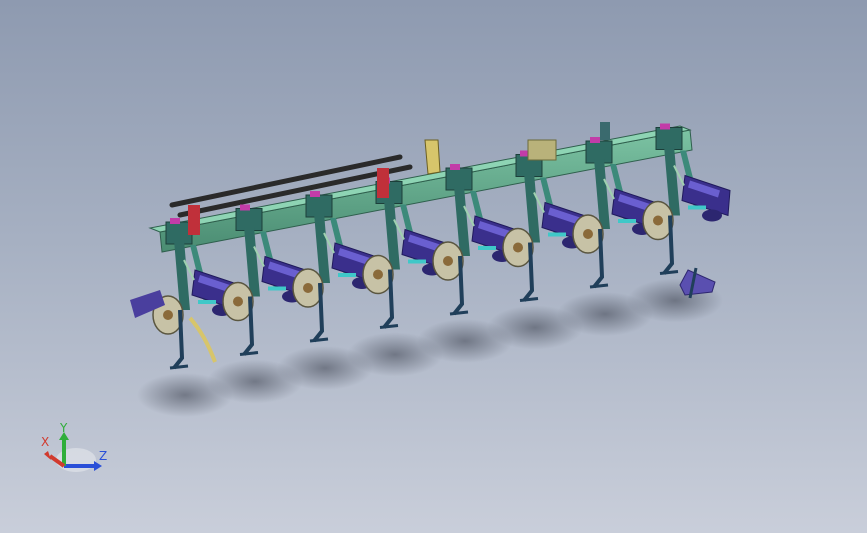 This screenshot has width=867, height=533. What do you see at coordinates (712, 215) in the screenshot?
I see `press-wheel` at bounding box center [712, 215].